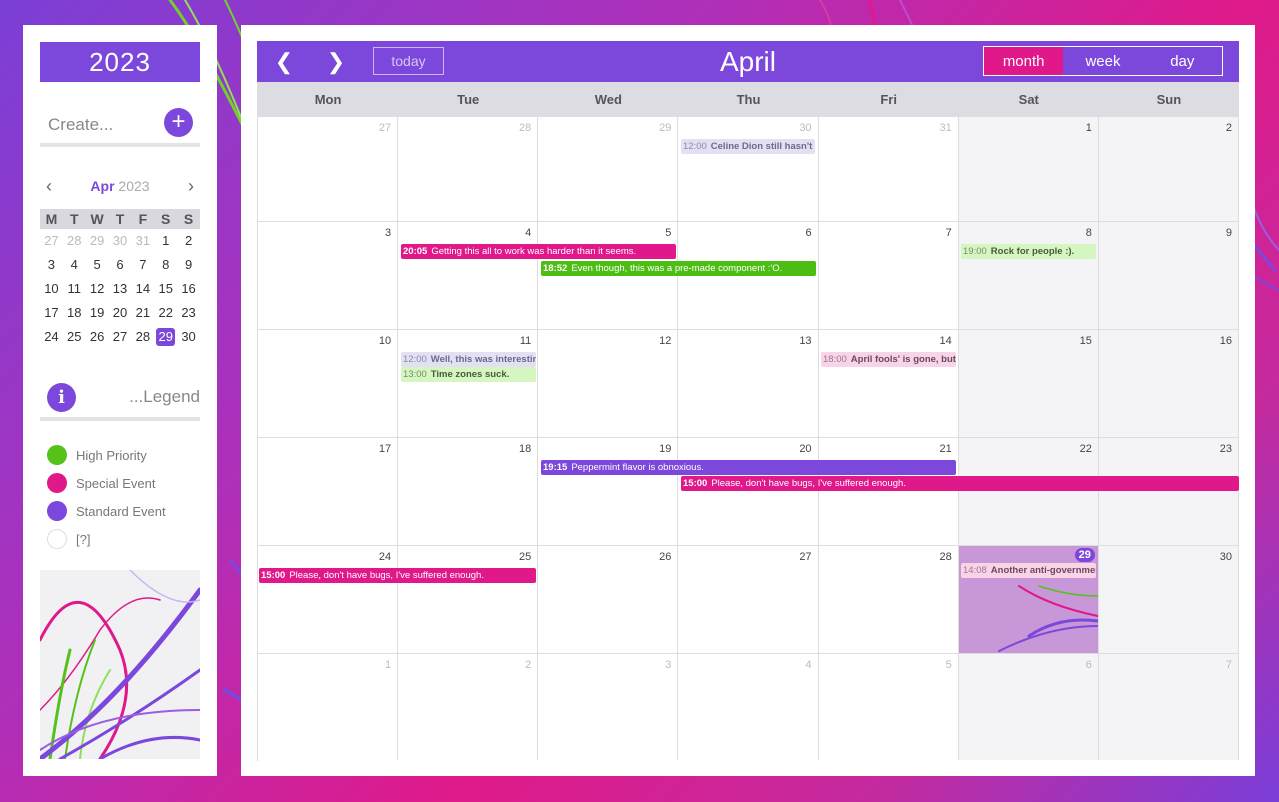 The image size is (1279, 802). Describe the element at coordinates (97, 265) in the screenshot. I see `mini-day: 5` at that location.